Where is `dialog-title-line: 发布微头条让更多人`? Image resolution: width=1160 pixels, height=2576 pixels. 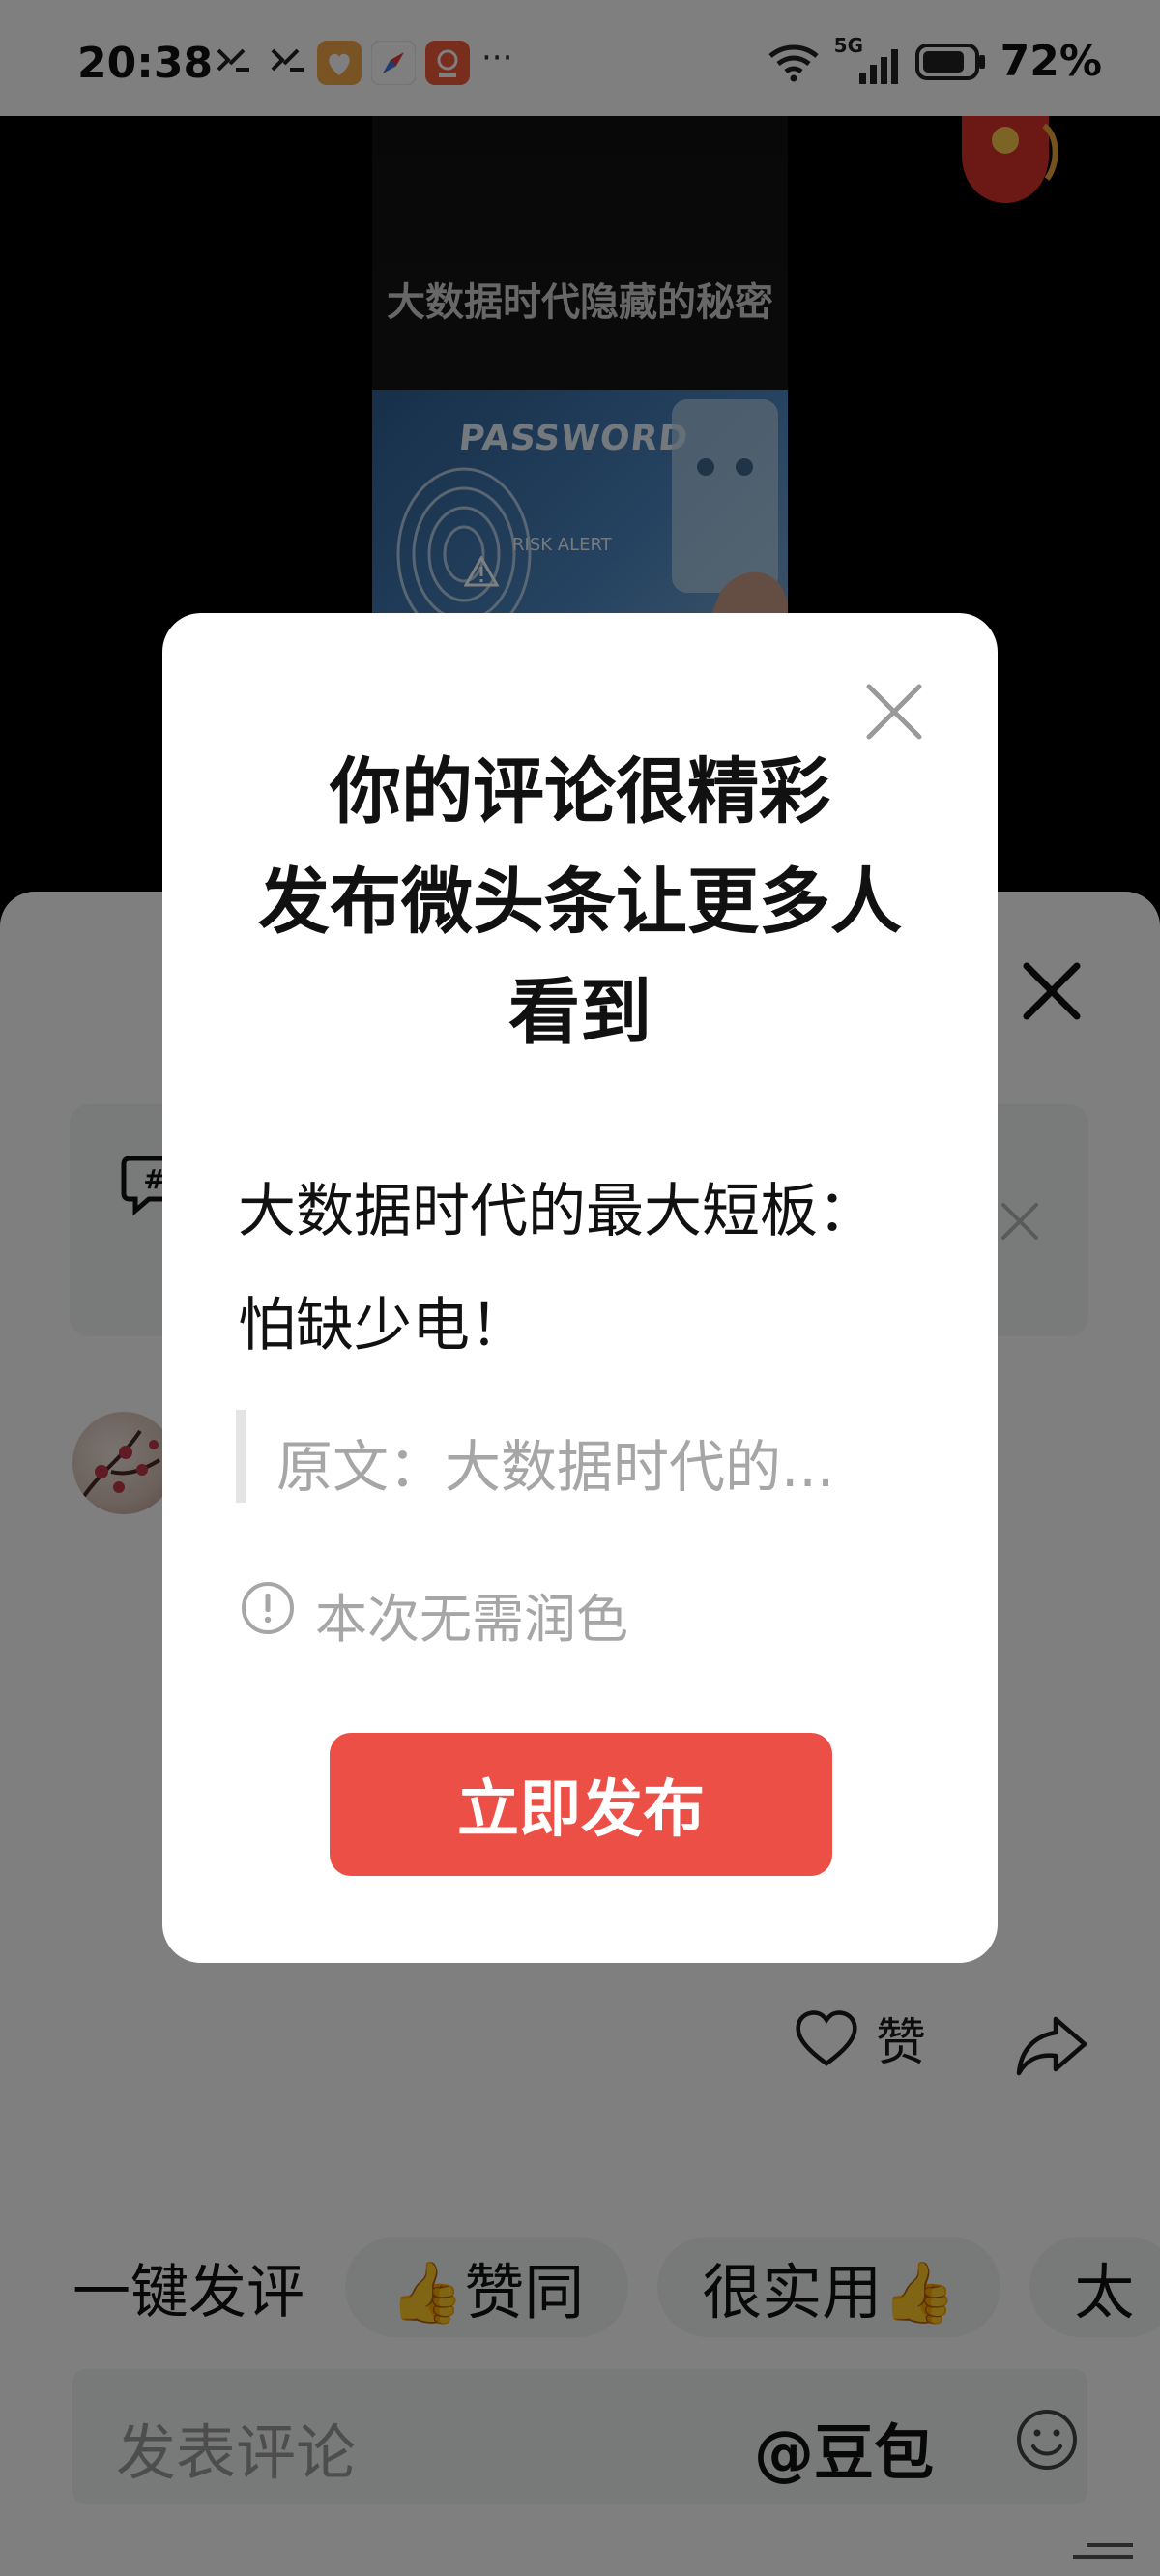 dialog-title-line: 发布微头条让更多人 is located at coordinates (580, 902).